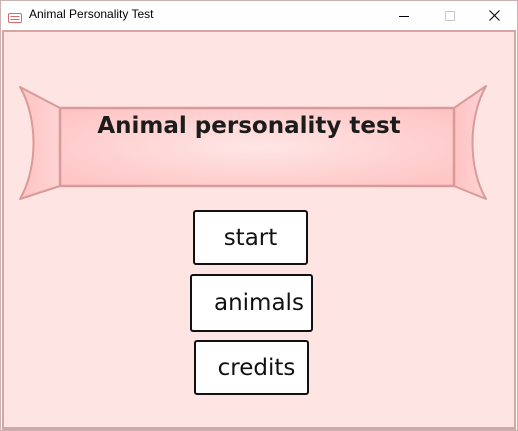  I want to click on minimize-icon, so click(404, 15).